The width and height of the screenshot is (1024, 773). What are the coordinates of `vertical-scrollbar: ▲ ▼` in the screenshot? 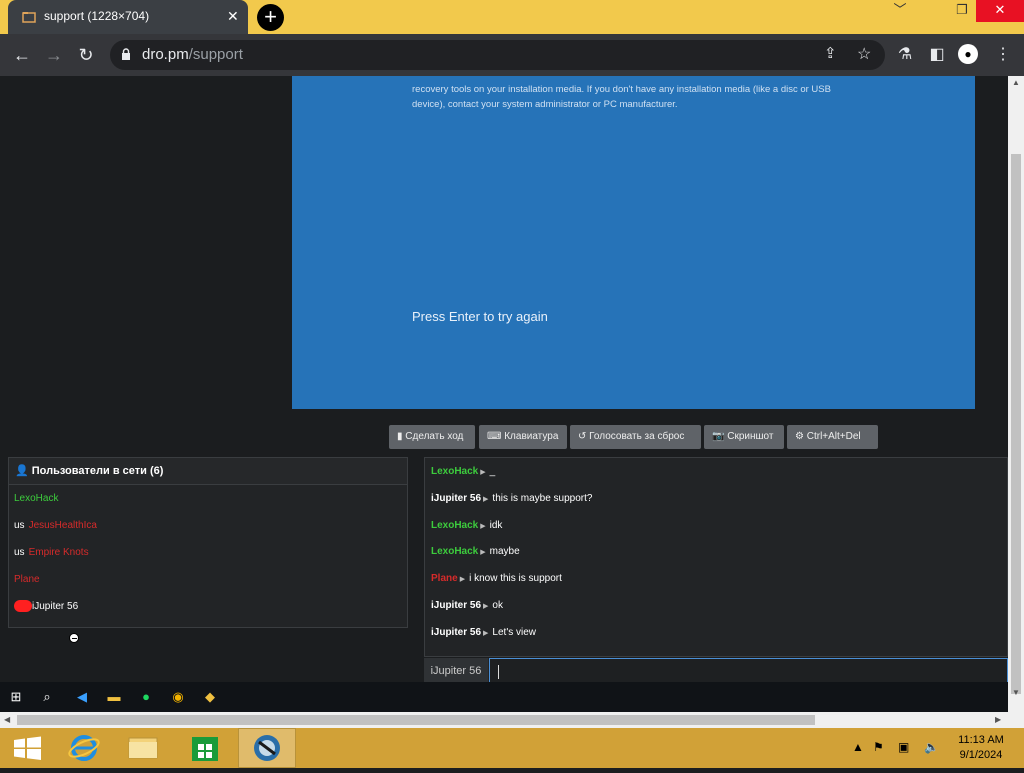 It's located at (1016, 394).